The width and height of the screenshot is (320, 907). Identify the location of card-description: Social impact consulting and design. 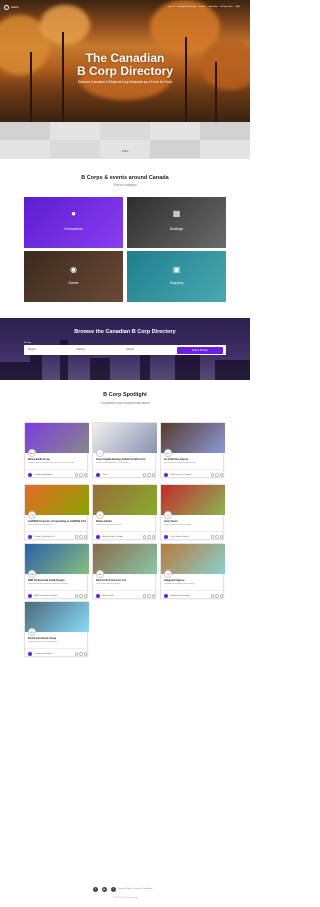
(180, 462).